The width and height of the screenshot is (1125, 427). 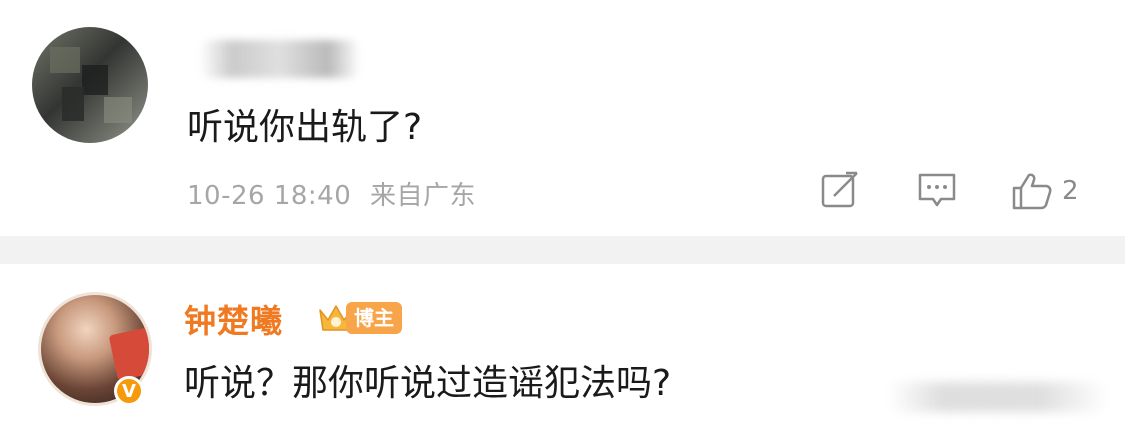 I want to click on comment-timestamp: 10-26 18:40, so click(x=269, y=196).